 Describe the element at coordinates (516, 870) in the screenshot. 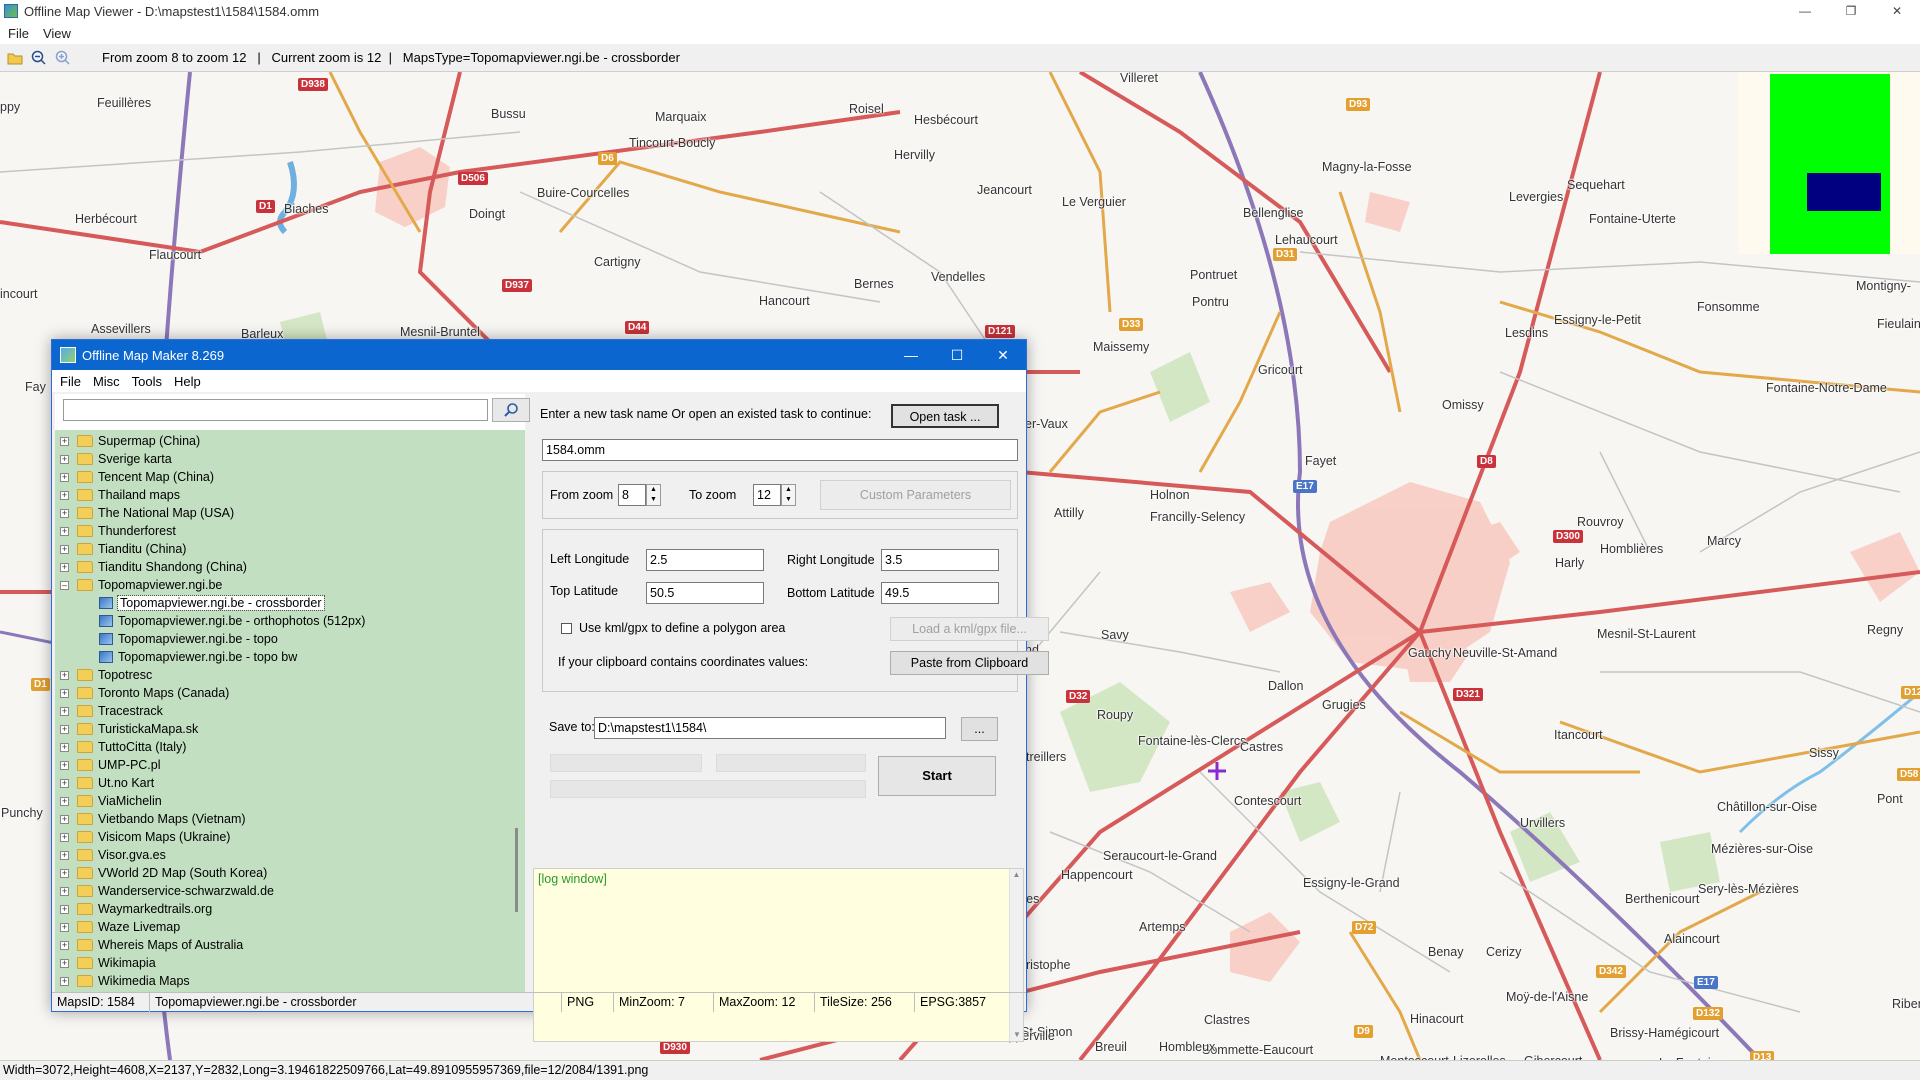

I see `tree-scrollbar-thumb` at that location.